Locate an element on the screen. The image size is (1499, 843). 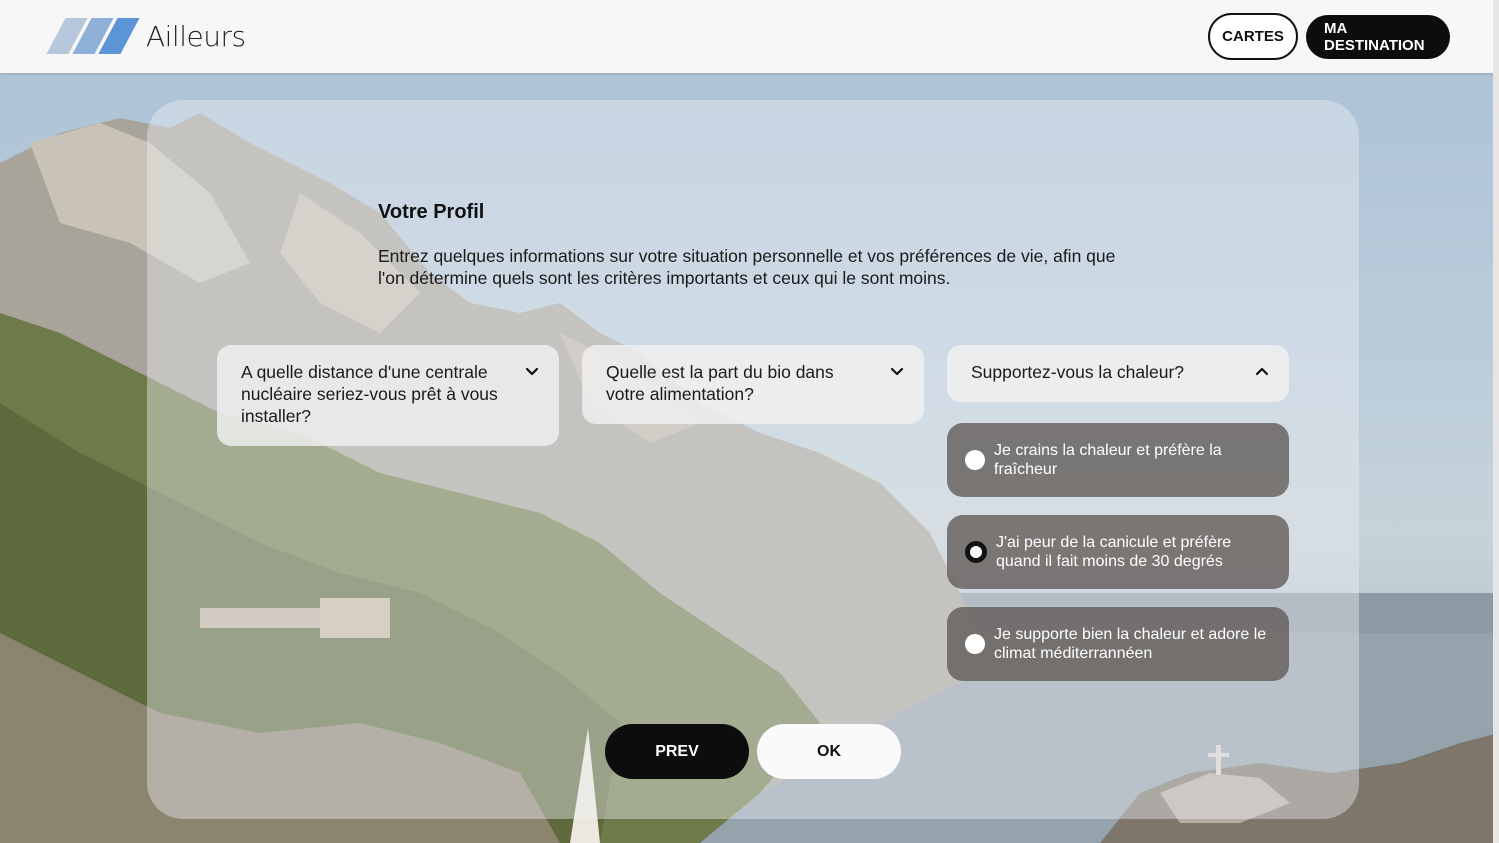
chevron-up-icon is located at coordinates (1262, 371).